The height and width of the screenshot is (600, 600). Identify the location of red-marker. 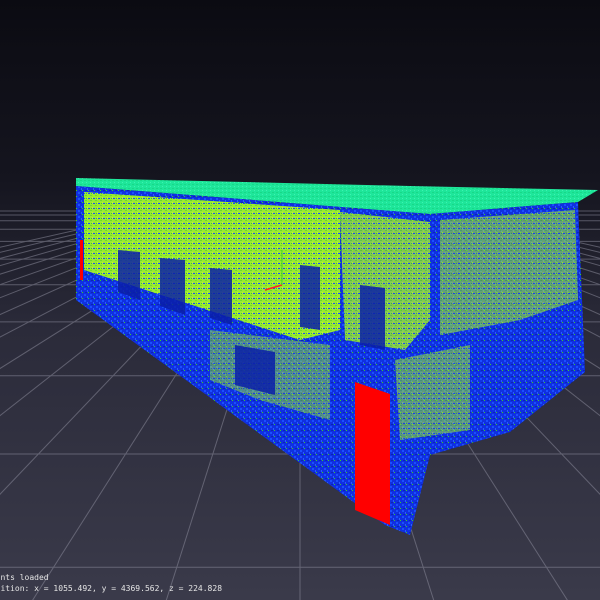
(81, 260).